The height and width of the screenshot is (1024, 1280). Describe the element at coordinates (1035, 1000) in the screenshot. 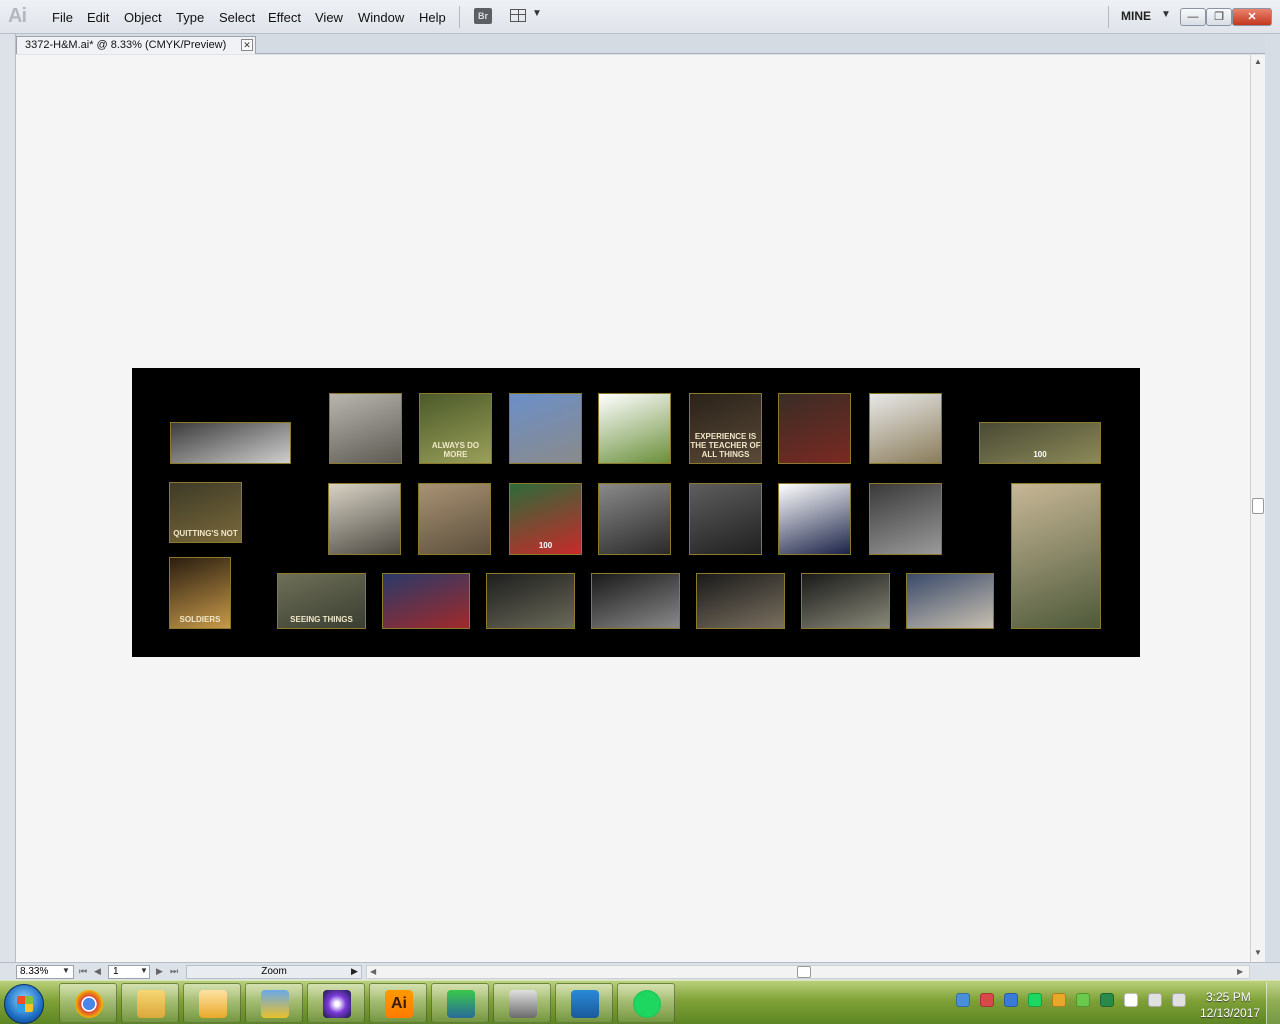

I see `spotify-tray-icon` at that location.